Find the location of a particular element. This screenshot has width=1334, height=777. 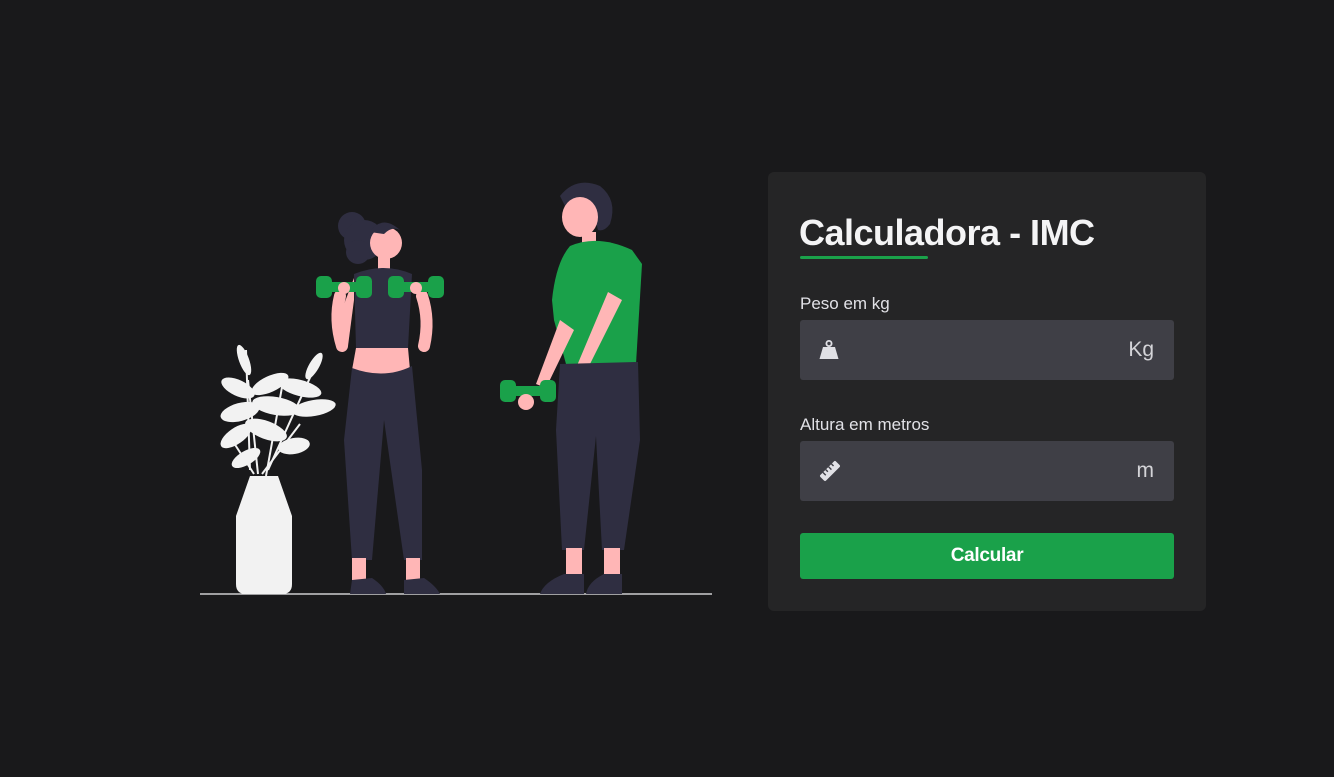

ruler-icon is located at coordinates (832, 471).